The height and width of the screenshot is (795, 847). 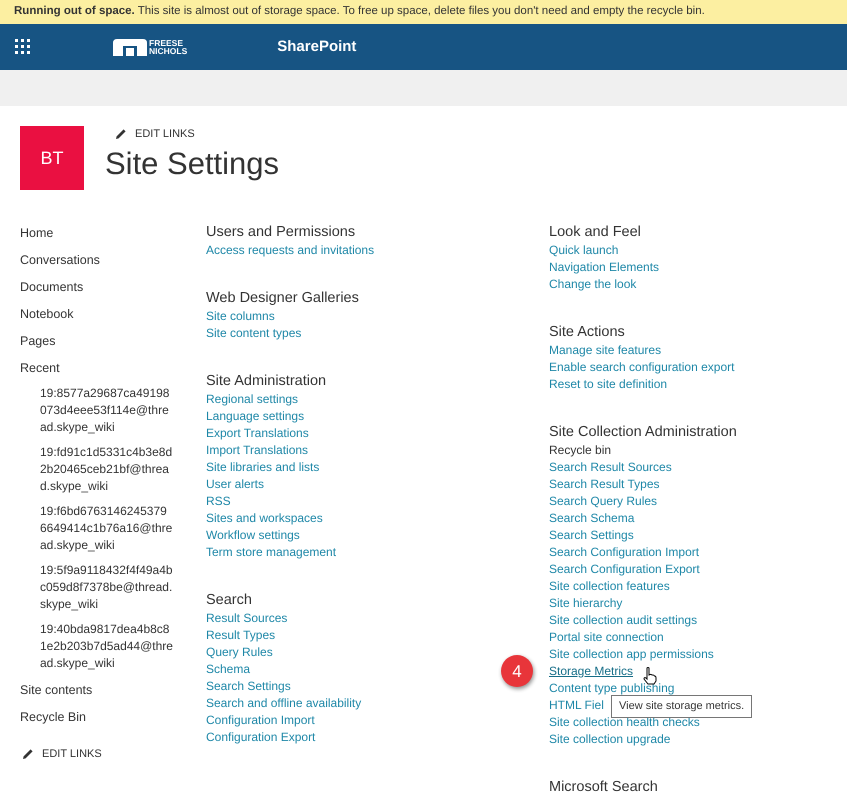 I want to click on settings-link: Change the look, so click(x=592, y=284).